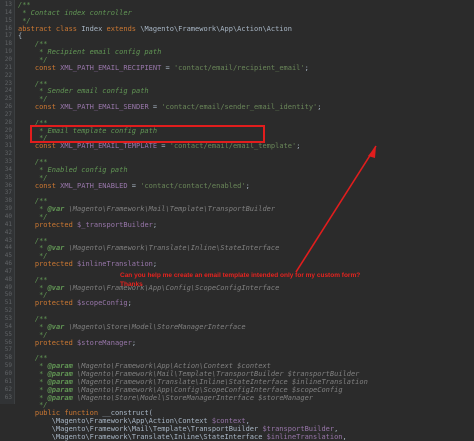 The height and width of the screenshot is (441, 474). What do you see at coordinates (216, 28) in the screenshot?
I see `code-token: \Magento\Framework\App\Action\Action` at bounding box center [216, 28].